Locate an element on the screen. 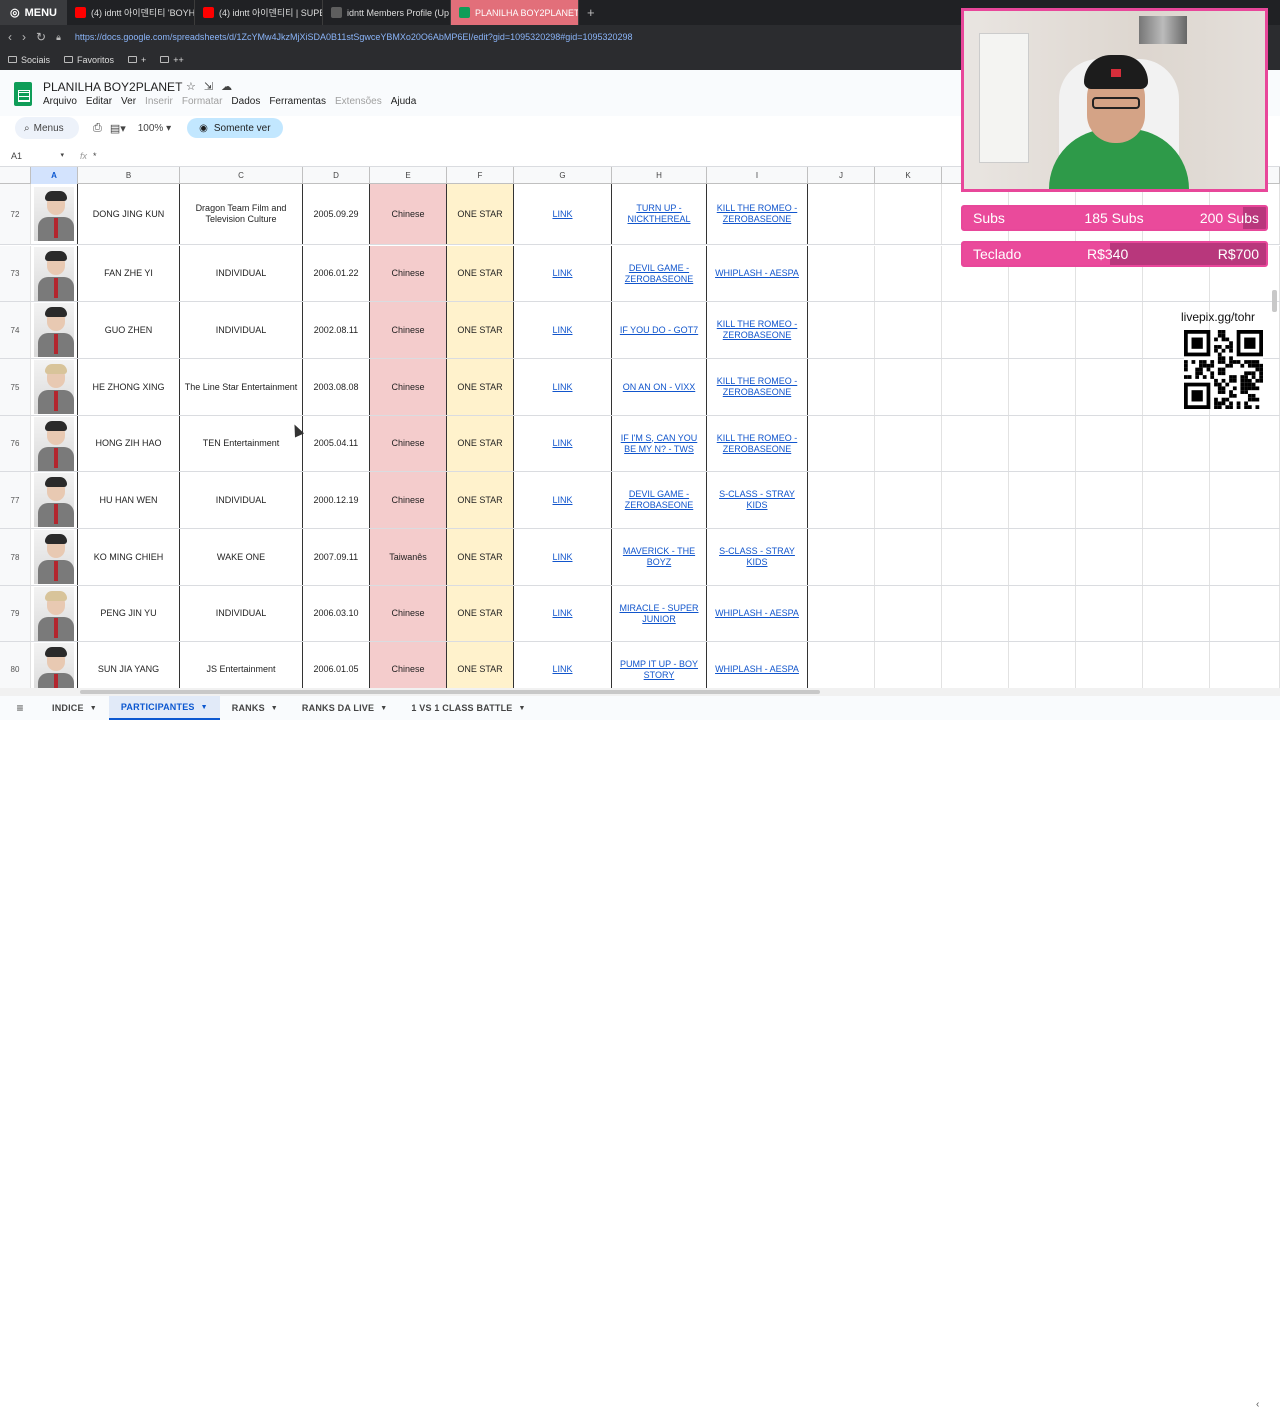 Image resolution: width=1280 pixels, height=1410 pixels. bookmark-plus: + is located at coordinates (137, 60).